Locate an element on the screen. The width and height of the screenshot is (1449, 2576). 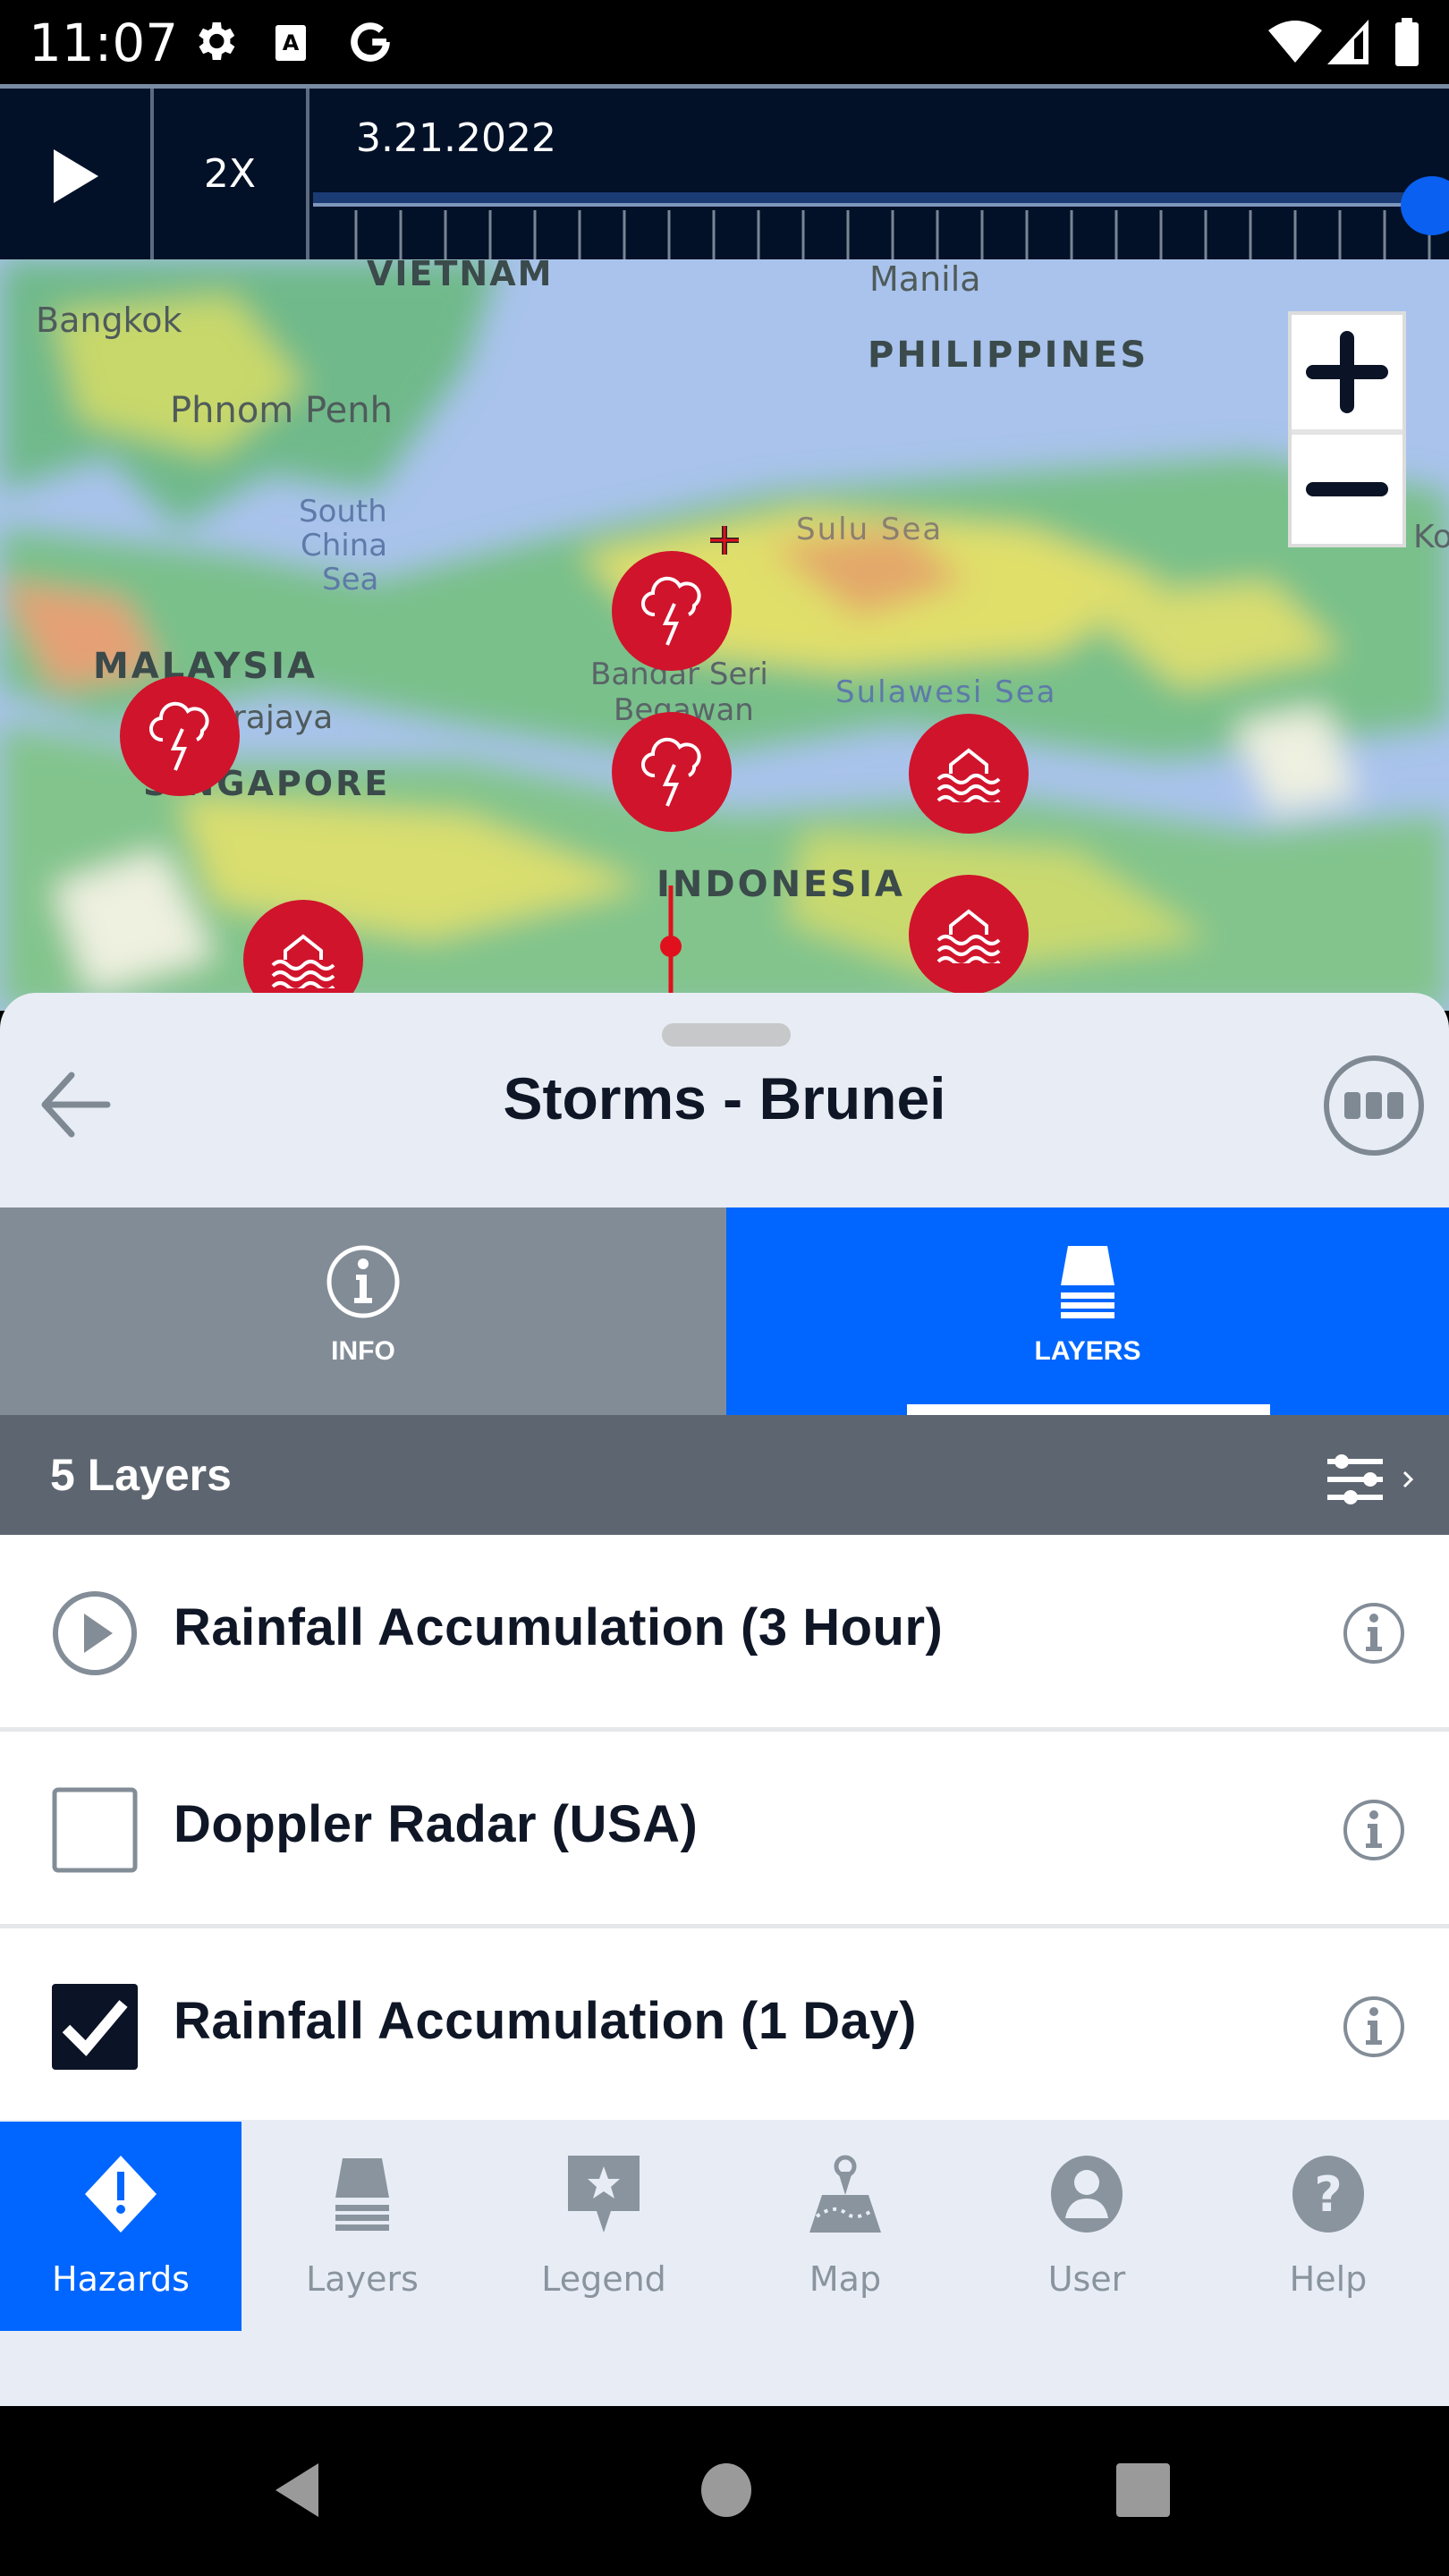
map-label: rajaya is located at coordinates (283, 717).